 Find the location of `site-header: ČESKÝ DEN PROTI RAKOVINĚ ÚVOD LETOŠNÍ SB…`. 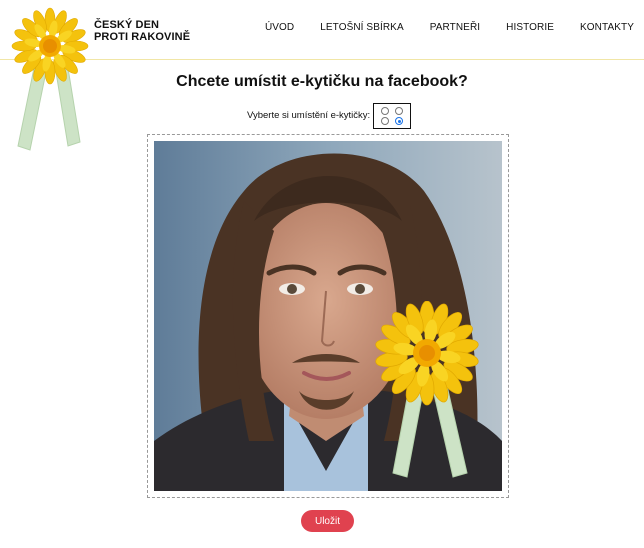

site-header: ČESKÝ DEN PROTI RAKOVINĚ ÚVOD LETOŠNÍ SB… is located at coordinates (322, 30).